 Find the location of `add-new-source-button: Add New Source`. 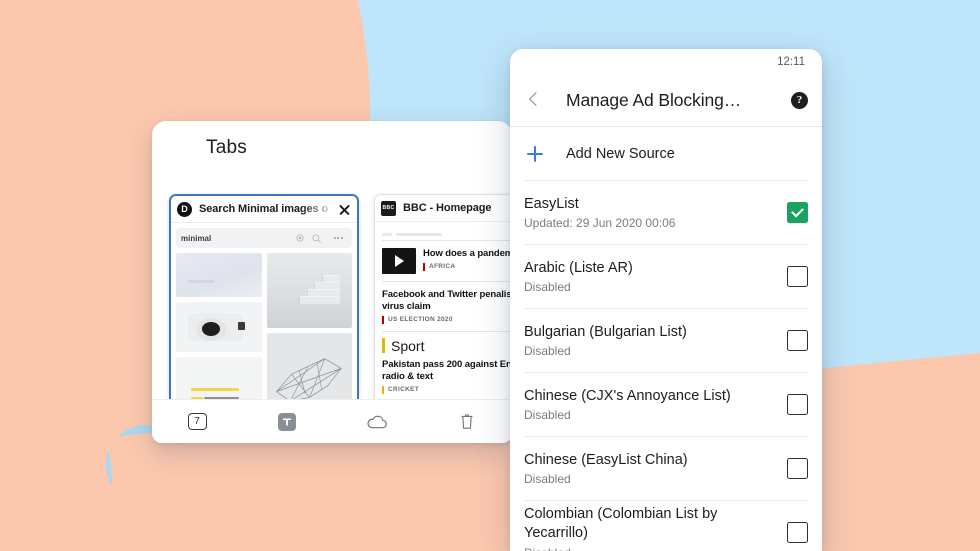

add-new-source-button: Add New Source is located at coordinates (666, 153).